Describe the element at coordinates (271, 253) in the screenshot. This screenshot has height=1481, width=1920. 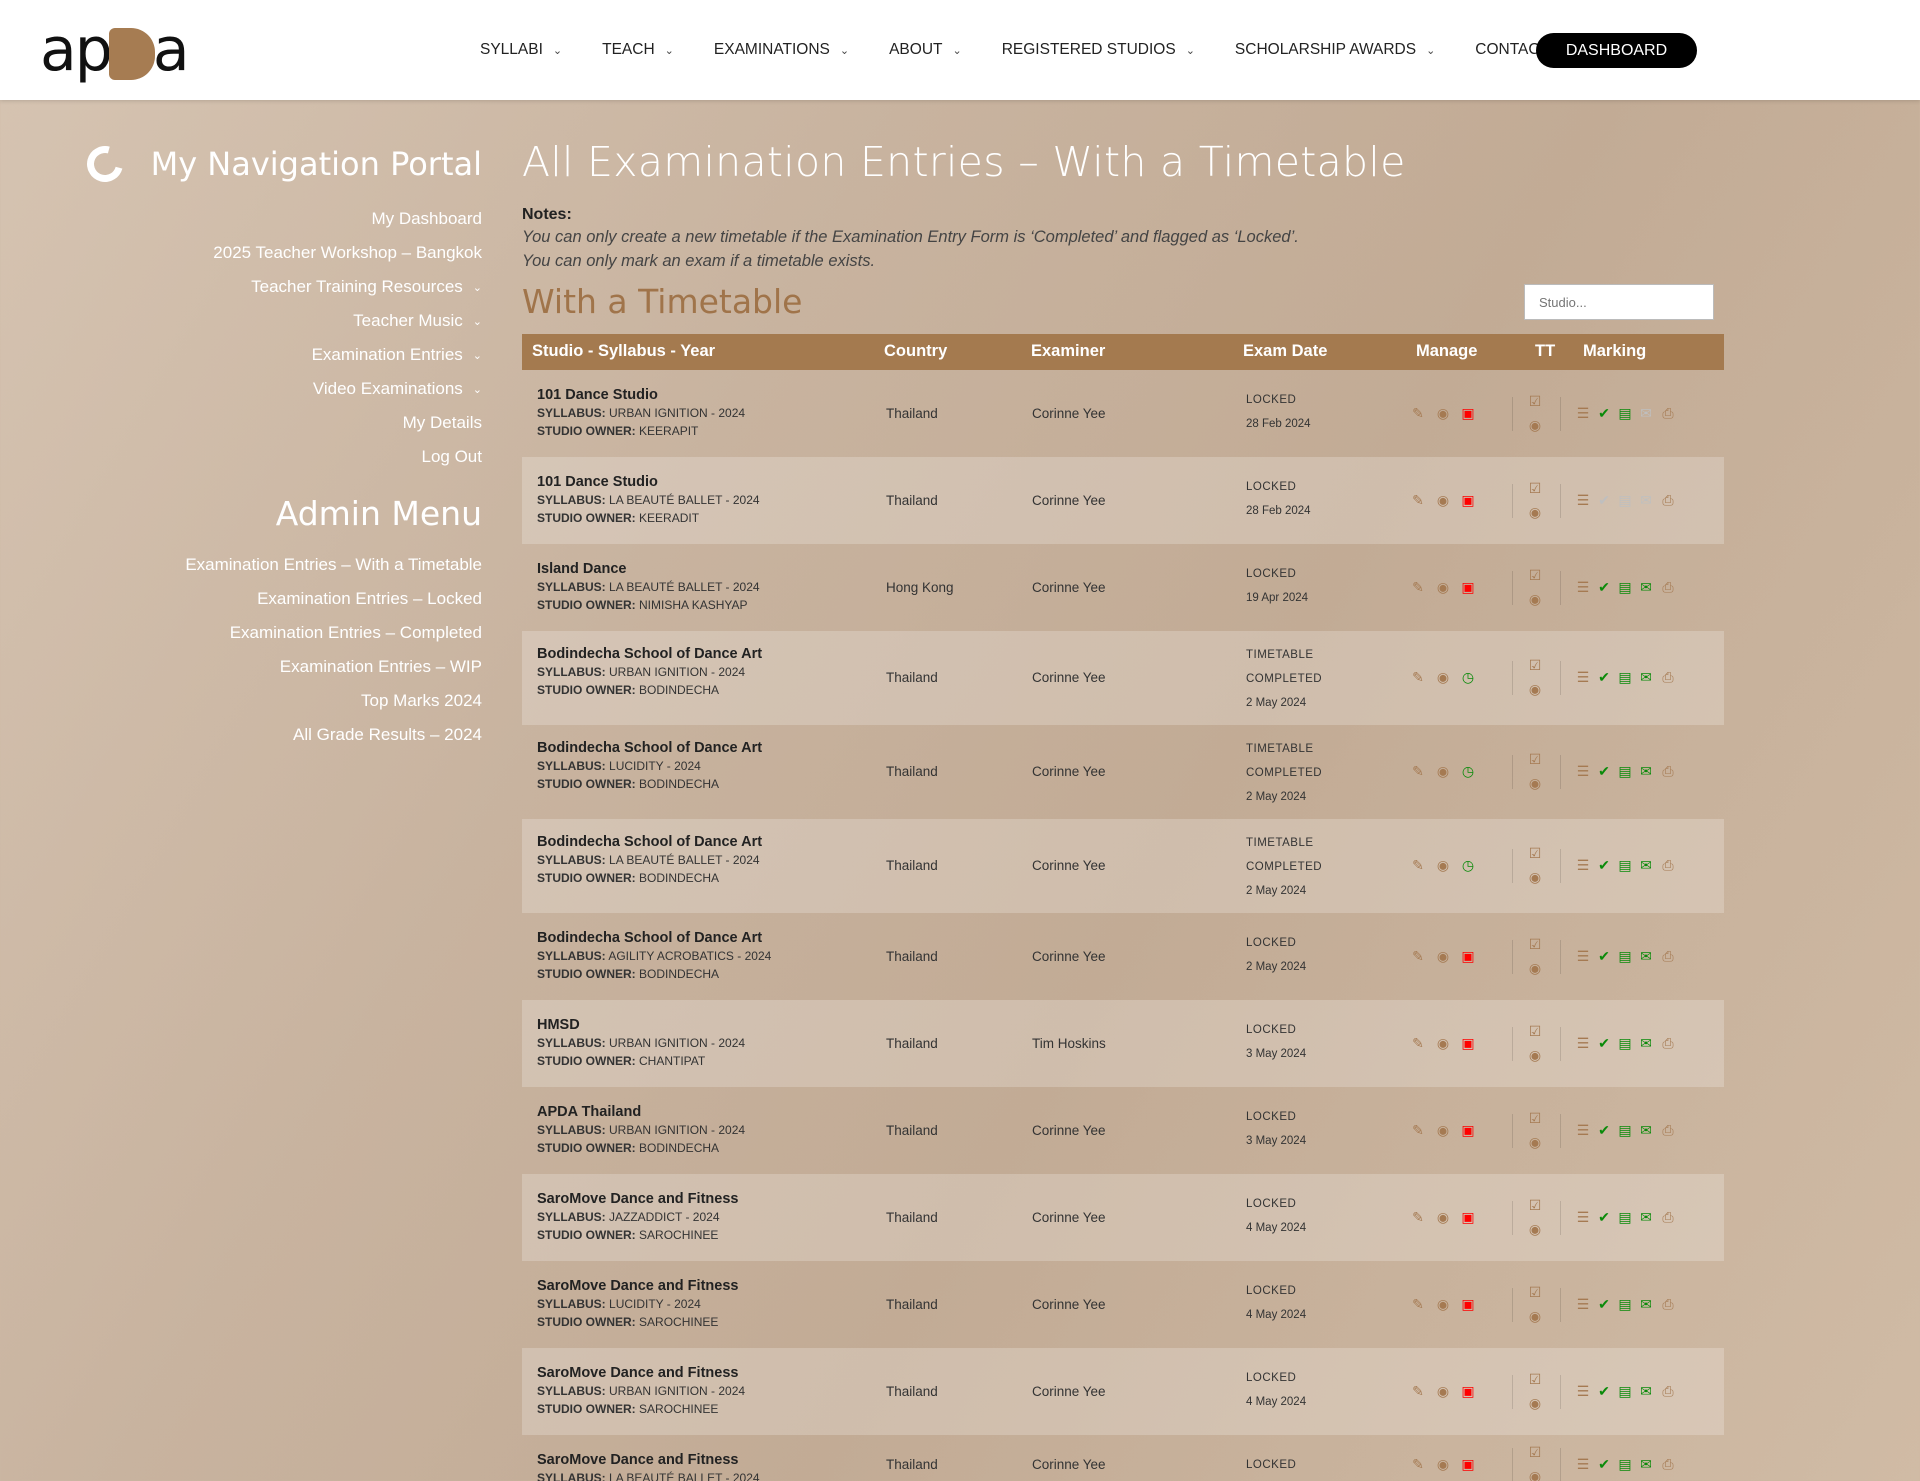
I see `sidebar-item-2025-teacher-workshop-bangkok: 2025 Teacher Workshop – Bangkok` at that location.